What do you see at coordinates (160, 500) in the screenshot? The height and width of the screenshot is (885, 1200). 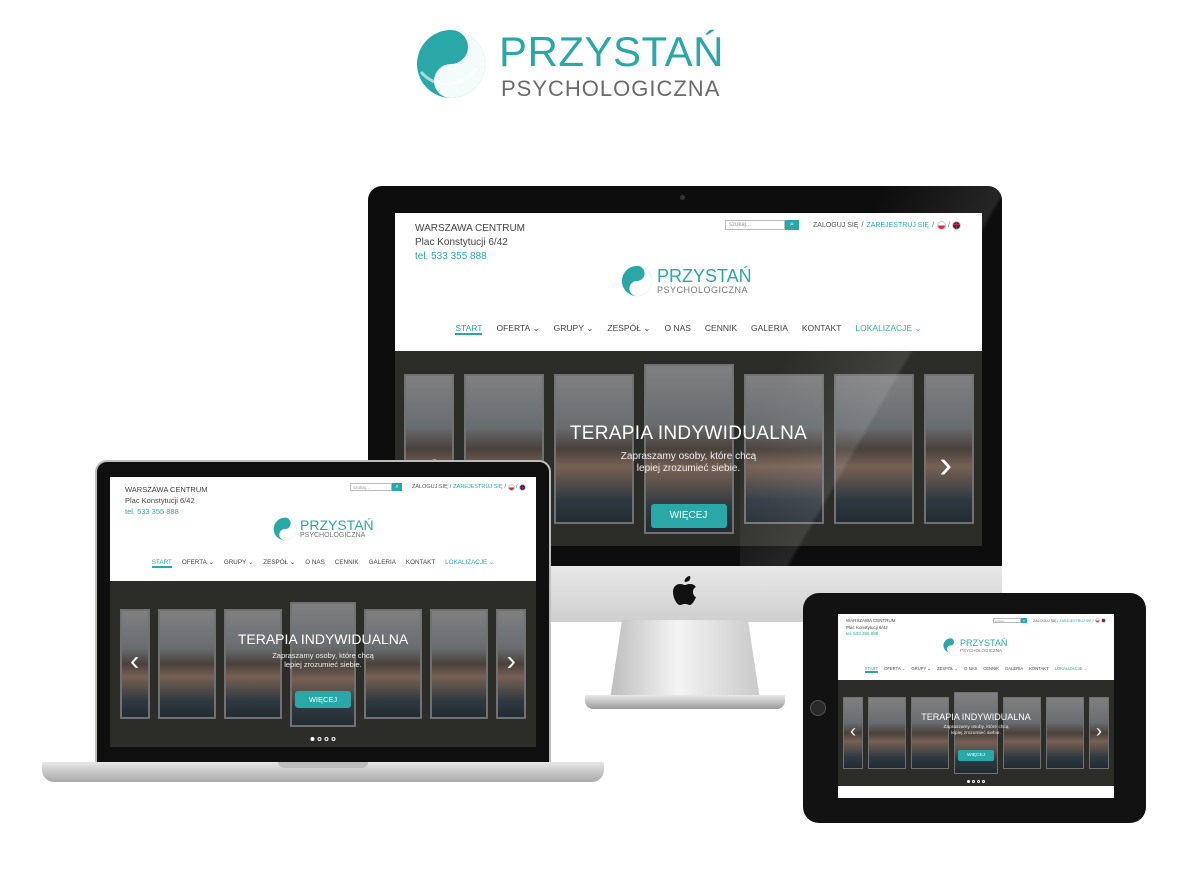 I see `address-street: Plac Konstytucji 6/42` at bounding box center [160, 500].